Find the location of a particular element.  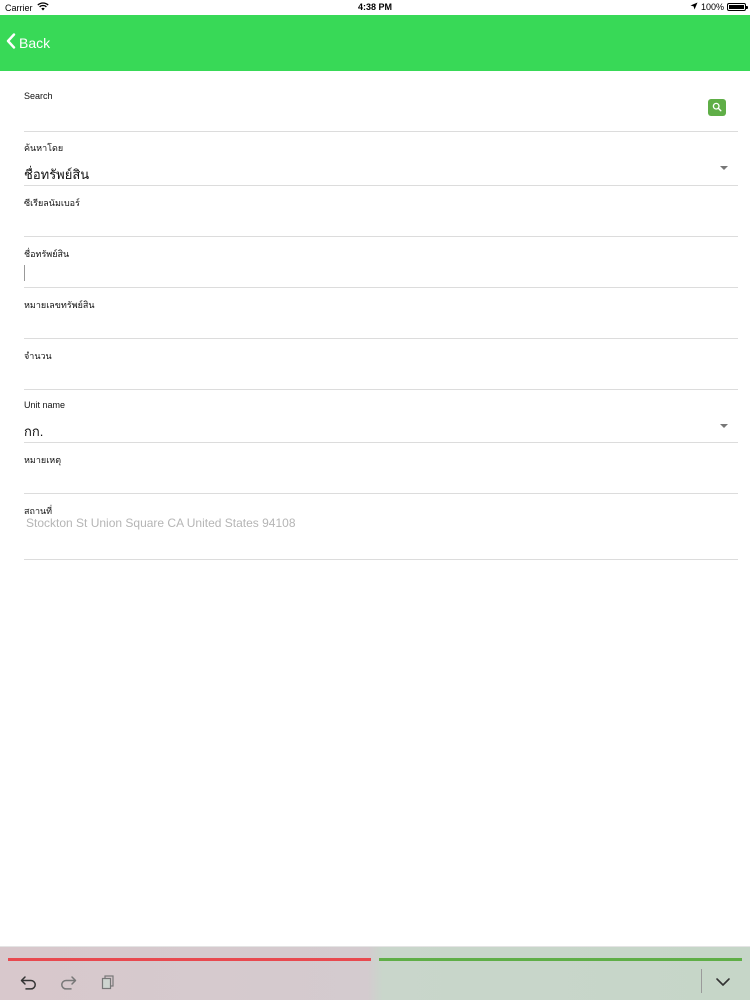

text-cursor is located at coordinates (24, 273).